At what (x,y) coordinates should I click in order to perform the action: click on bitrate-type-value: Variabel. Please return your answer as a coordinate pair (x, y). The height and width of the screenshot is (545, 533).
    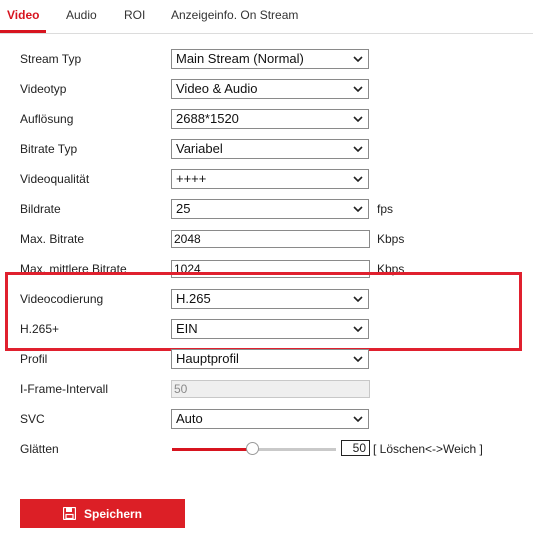
    Looking at the image, I should click on (199, 148).